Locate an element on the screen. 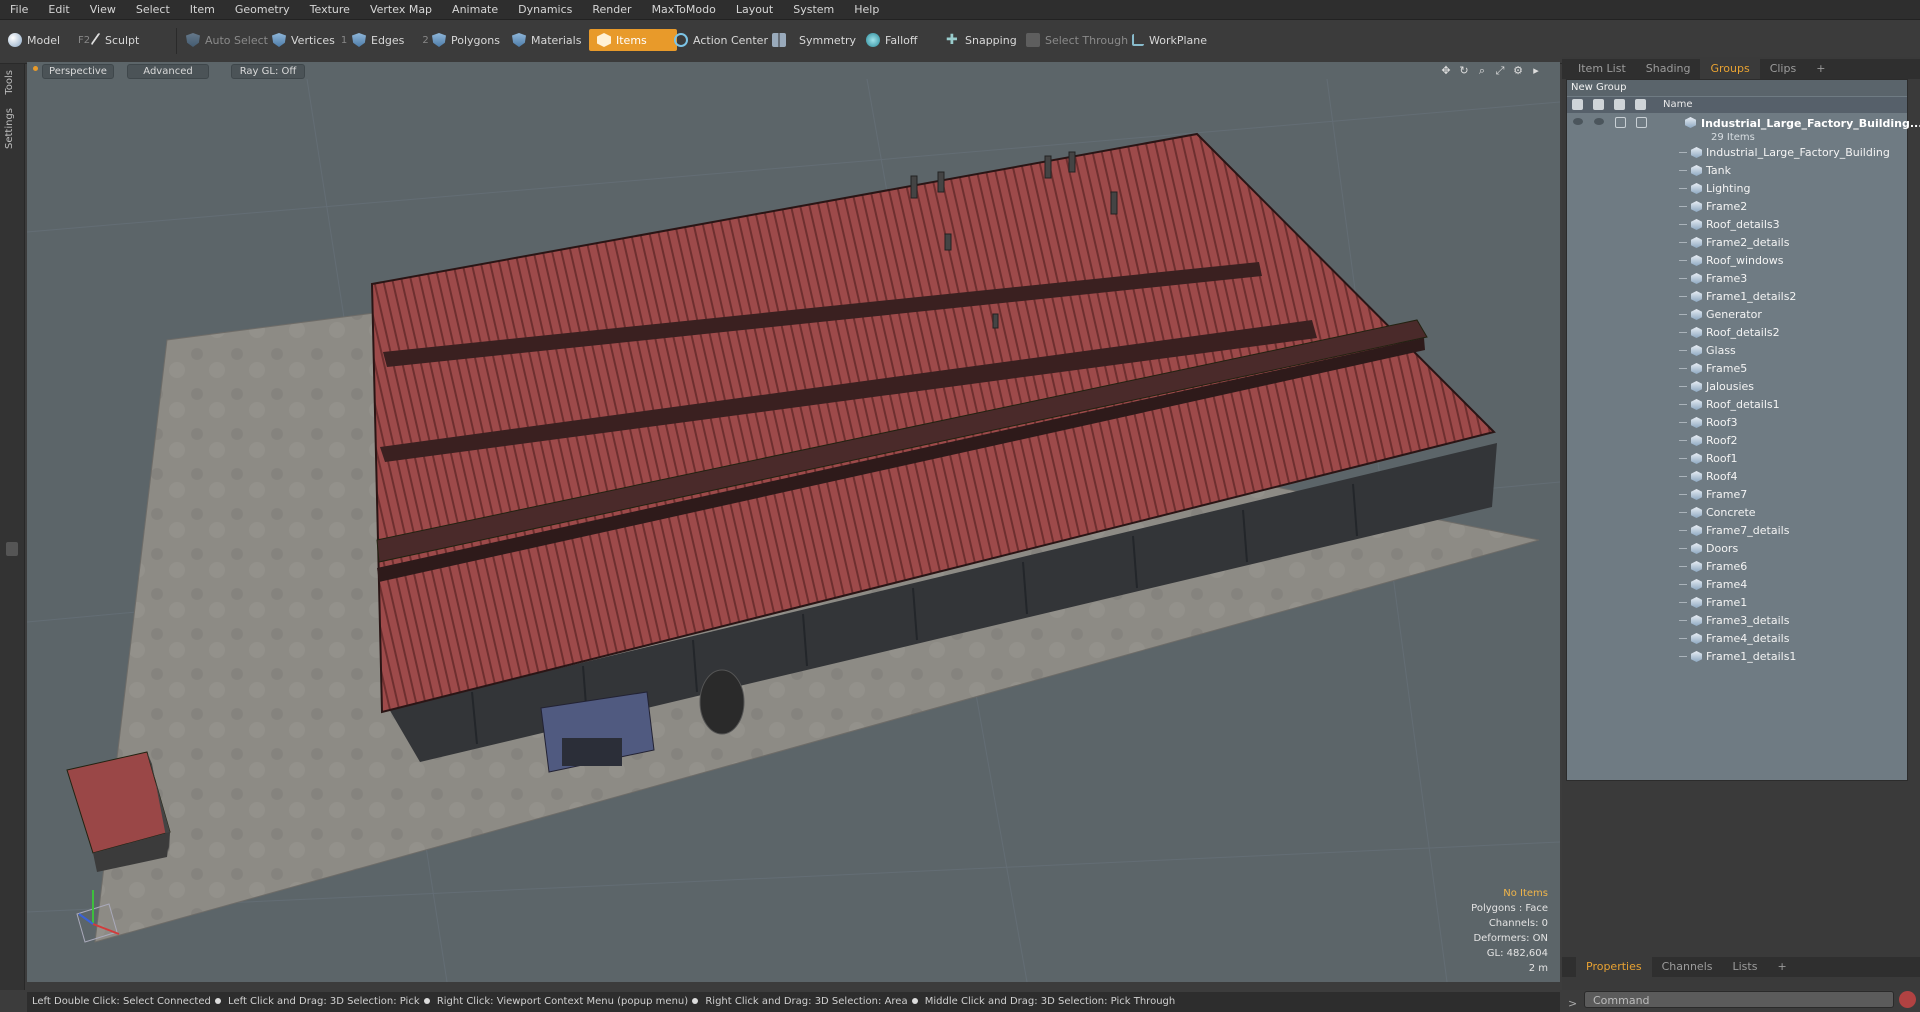 This screenshot has width=1920, height=1012. sculpt-button: Sculpt is located at coordinates (114, 40).